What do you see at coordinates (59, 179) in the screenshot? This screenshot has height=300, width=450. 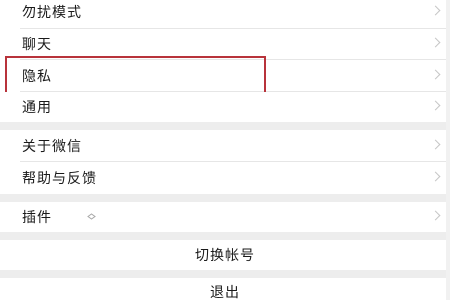 I see `settings-item-label: 帮助与反馈` at bounding box center [59, 179].